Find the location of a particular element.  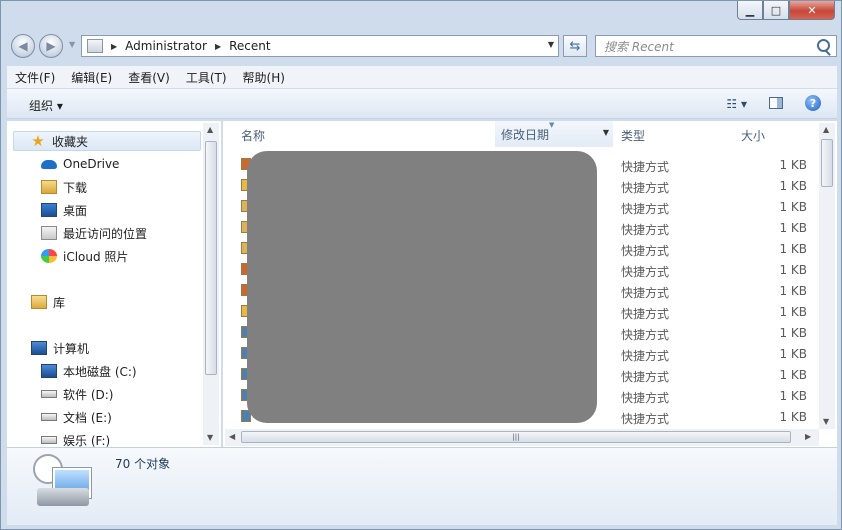

address-bar: ▶ Administrator ▶ Recent ▼ is located at coordinates (320, 46).